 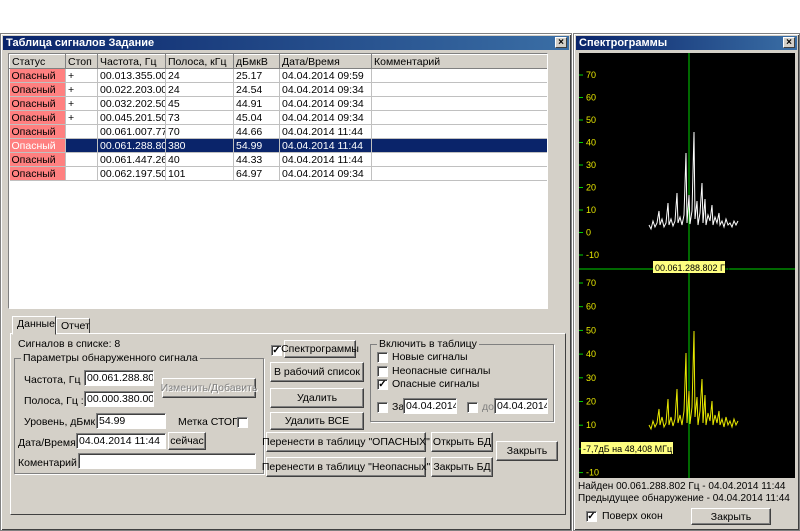 I want to click on move-dangerous-button: Перенести в таблицу "ОПАСНЫХ", so click(x=346, y=442).